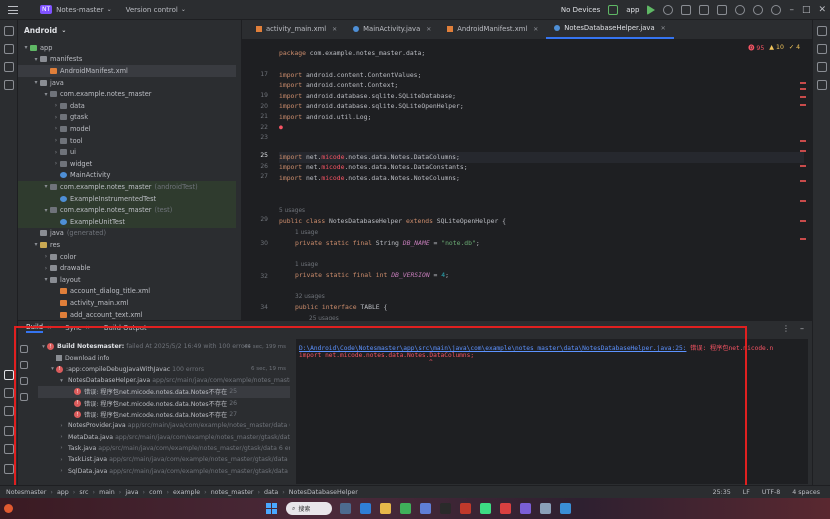  Describe the element at coordinates (127, 268) in the screenshot. I see `tree-item: › drawable` at that location.